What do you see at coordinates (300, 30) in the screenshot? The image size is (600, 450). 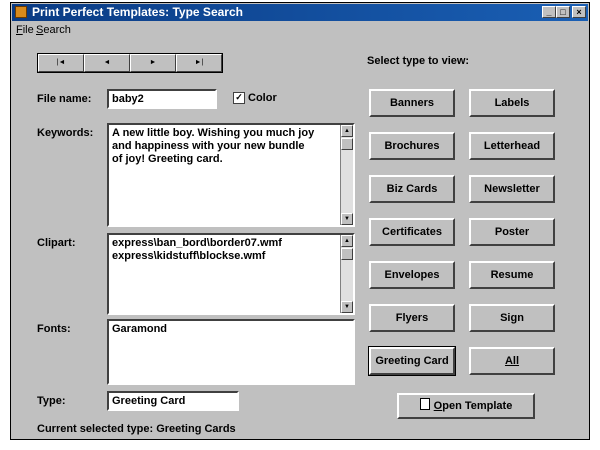 I see `menu-bar: File Search` at bounding box center [300, 30].